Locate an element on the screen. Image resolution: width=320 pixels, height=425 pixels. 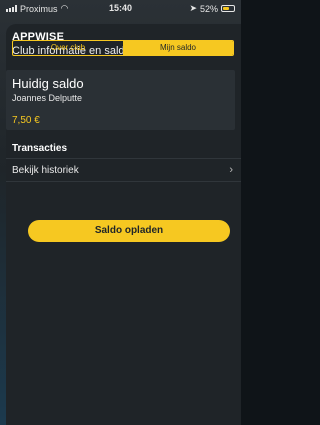
transactions-heading: Transacties is located at coordinates (40, 148).